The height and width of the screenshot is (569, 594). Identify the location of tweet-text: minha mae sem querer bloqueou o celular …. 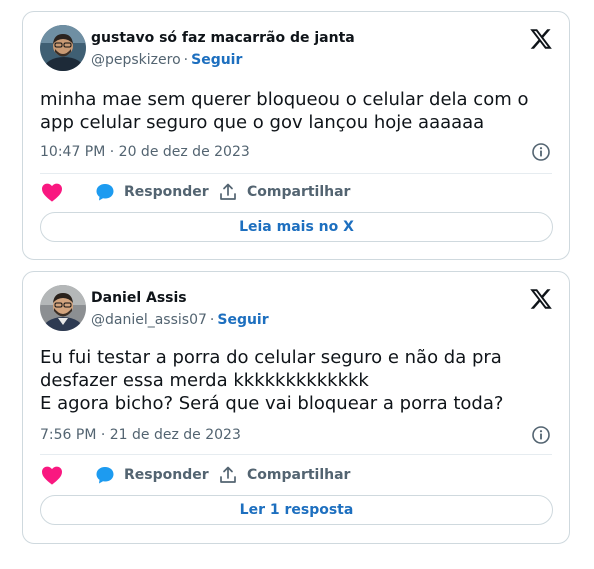
(284, 111).